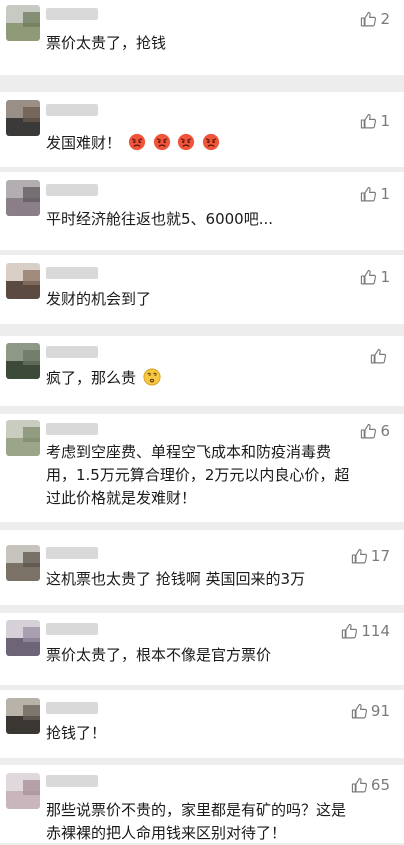 The image size is (404, 845). What do you see at coordinates (166, 833) in the screenshot?
I see `comment-line: 赤裸裸的把人命用钱来区别对待了！` at bounding box center [166, 833].